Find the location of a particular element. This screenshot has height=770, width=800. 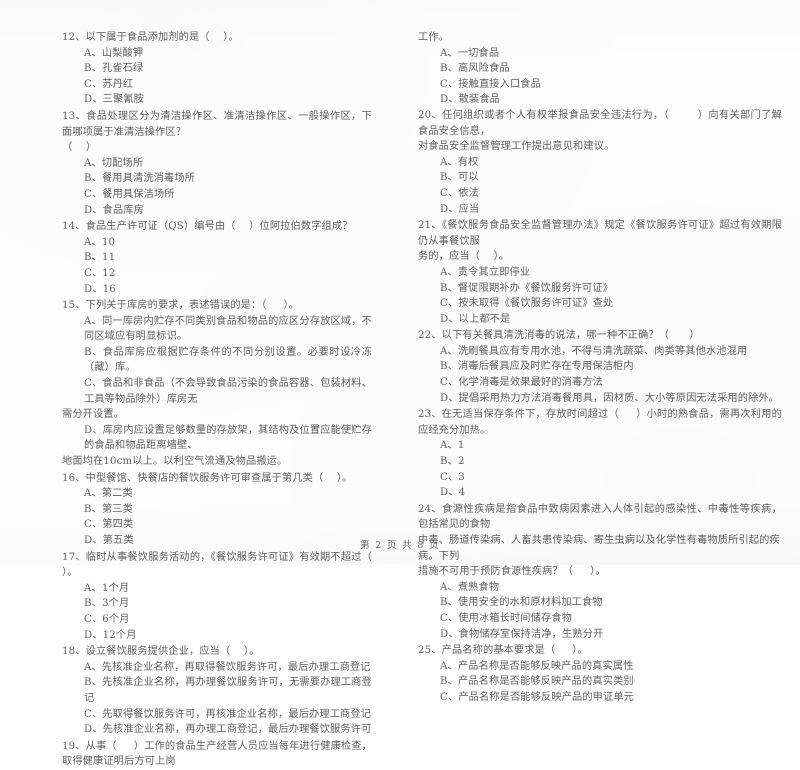

question-18-option-b: B、先核准企业名称，再办理餐饮服务许可，无需要办理工商登记 is located at coordinates (228, 690).